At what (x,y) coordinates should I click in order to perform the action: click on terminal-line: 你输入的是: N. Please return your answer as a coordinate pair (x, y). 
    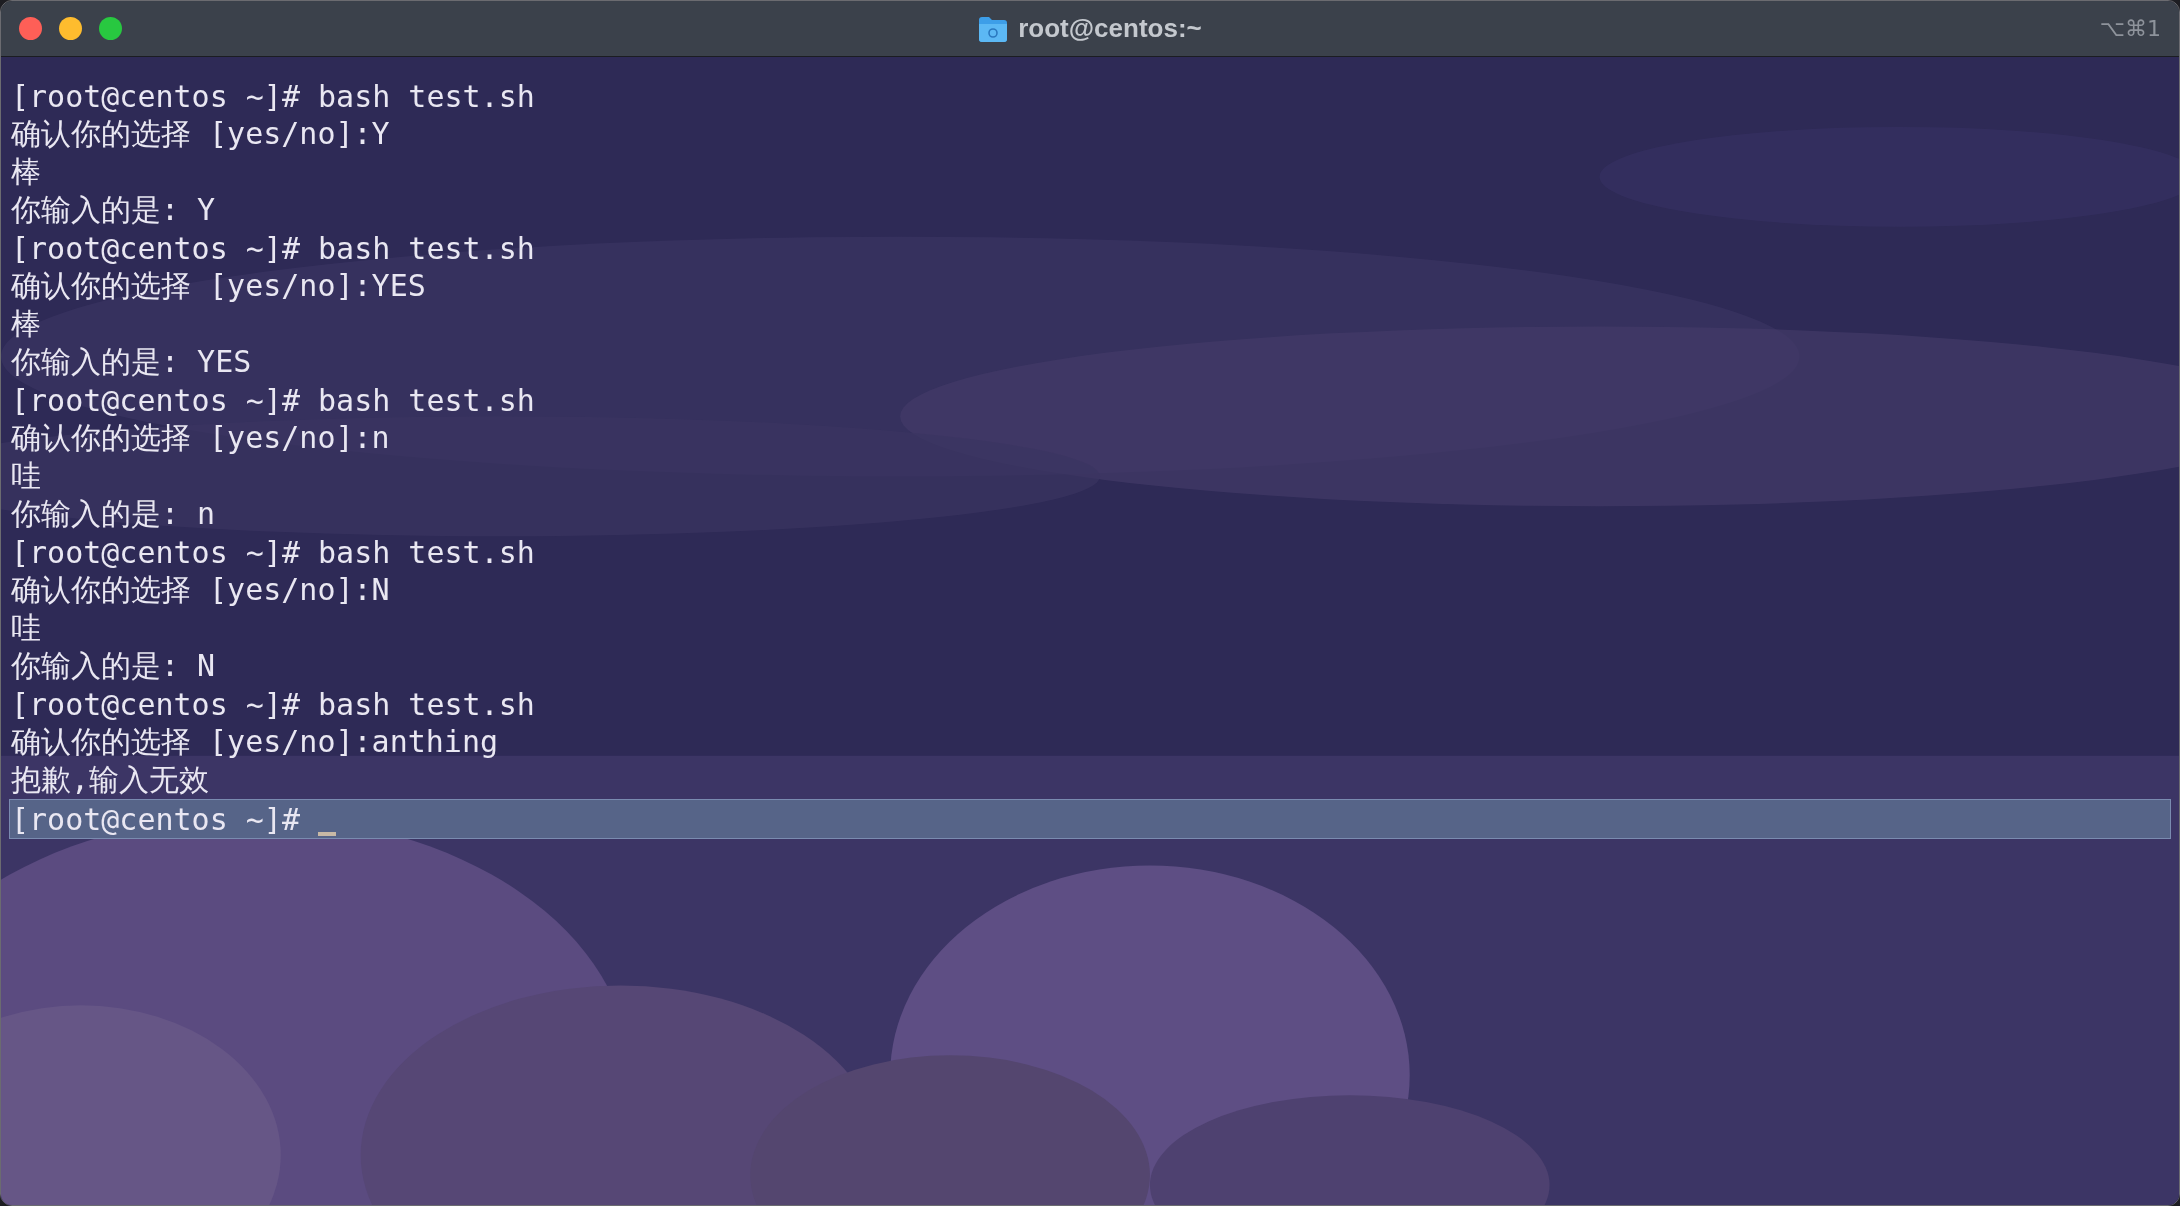
    Looking at the image, I should click on (113, 665).